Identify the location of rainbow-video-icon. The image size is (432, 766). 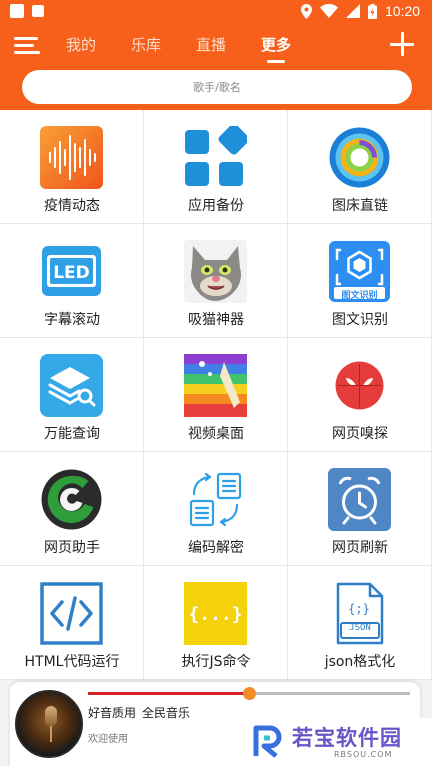
(215, 385).